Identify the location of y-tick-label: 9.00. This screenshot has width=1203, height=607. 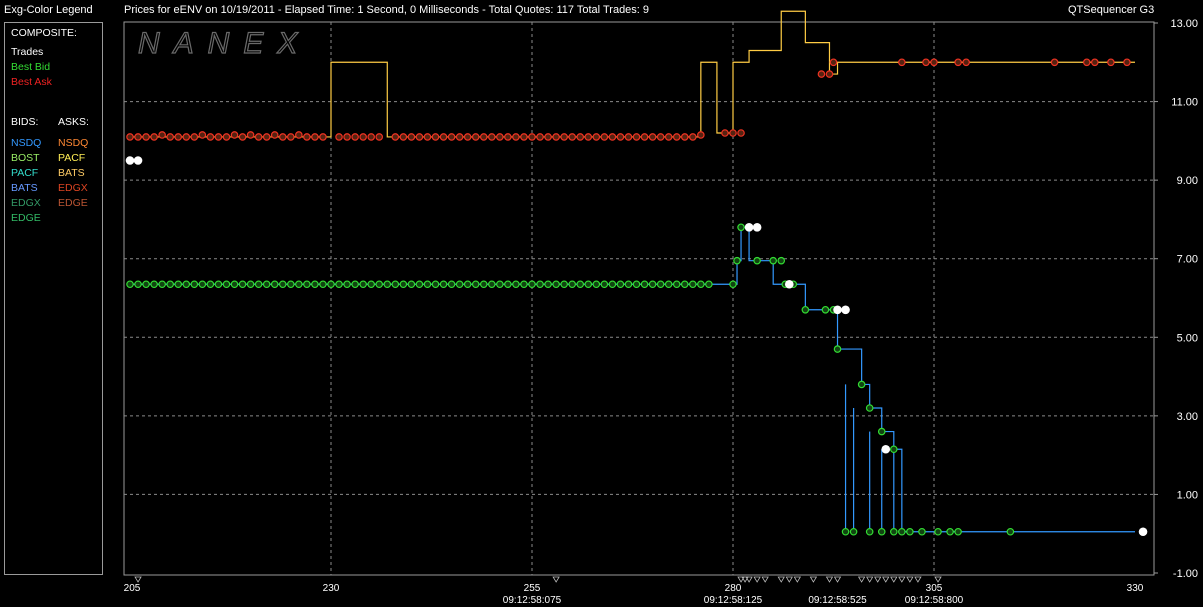
(1187, 181).